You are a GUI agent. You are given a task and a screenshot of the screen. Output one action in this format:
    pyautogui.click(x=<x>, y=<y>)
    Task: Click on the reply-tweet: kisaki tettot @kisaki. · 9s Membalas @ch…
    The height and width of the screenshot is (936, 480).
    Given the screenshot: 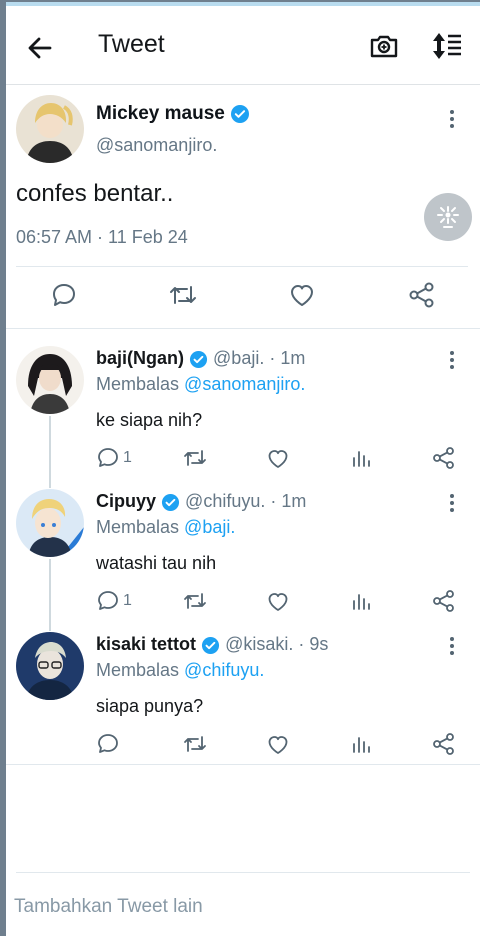 What is the action you would take?
    pyautogui.click(x=243, y=702)
    